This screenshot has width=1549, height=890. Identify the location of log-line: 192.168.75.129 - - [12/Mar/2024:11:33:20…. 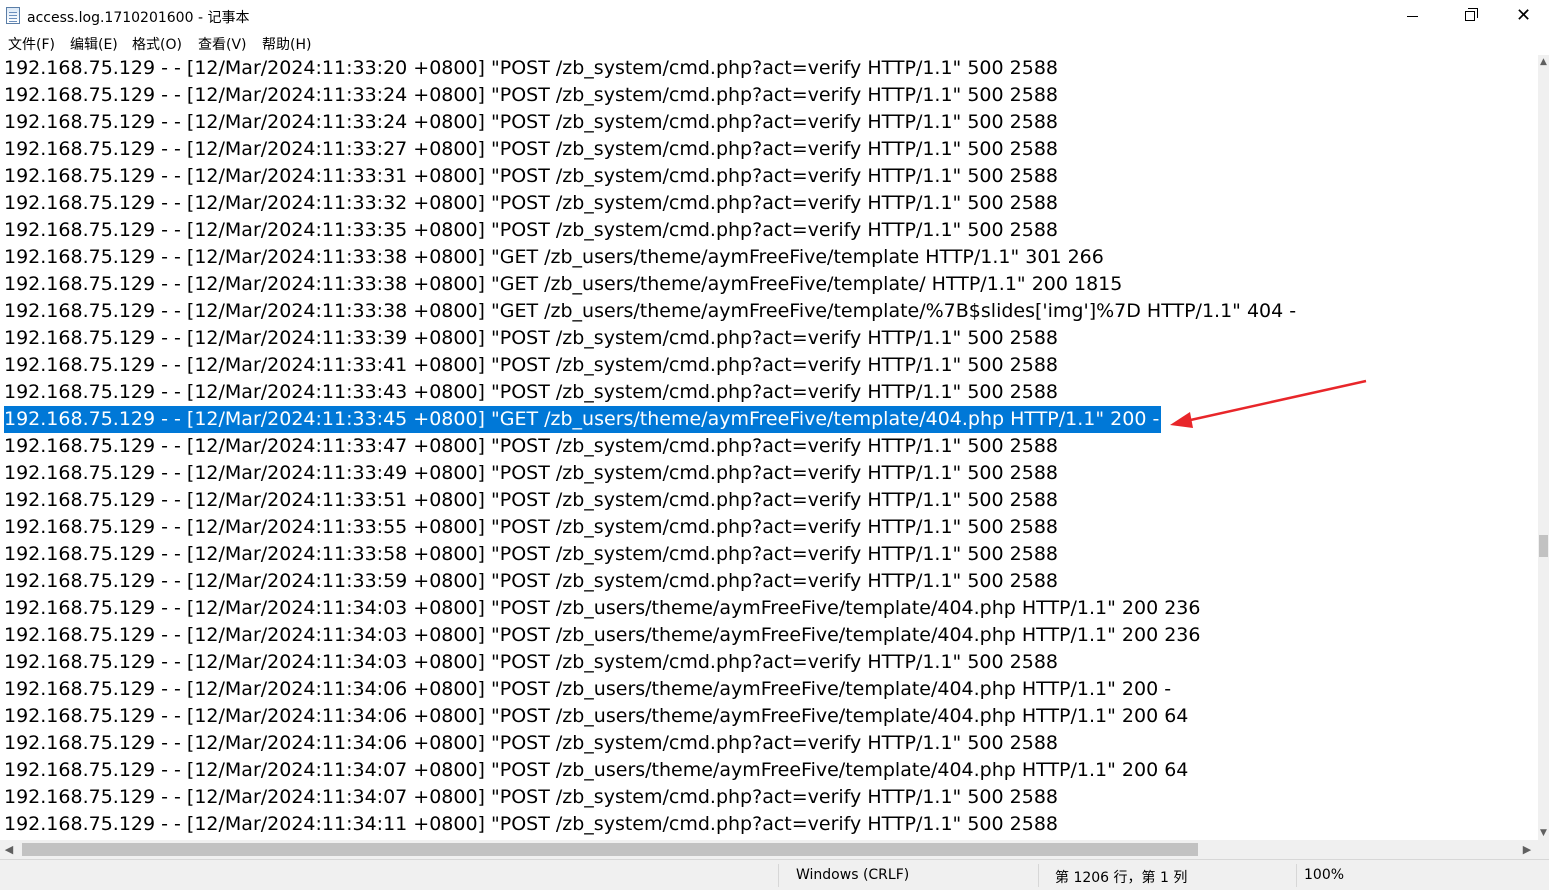
(531, 68).